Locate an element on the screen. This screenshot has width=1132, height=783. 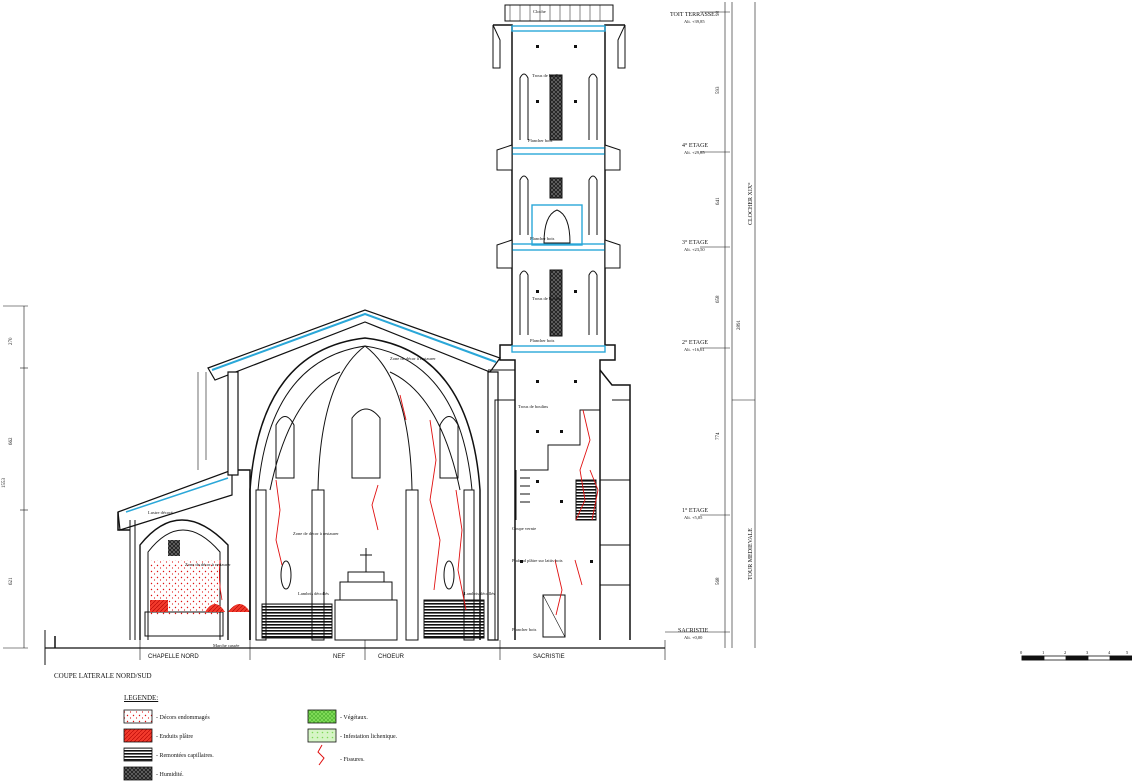
dimension-value: 98 is located at coordinates (718, 13).